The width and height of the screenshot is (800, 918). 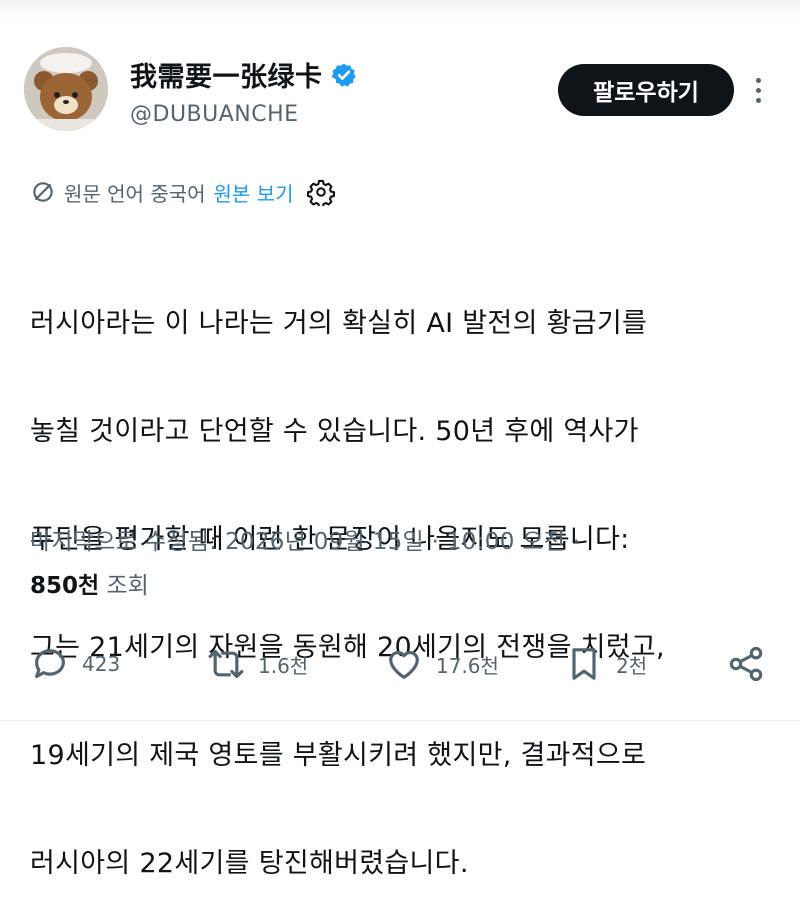 I want to click on bear-avatar-icon, so click(x=66, y=89).